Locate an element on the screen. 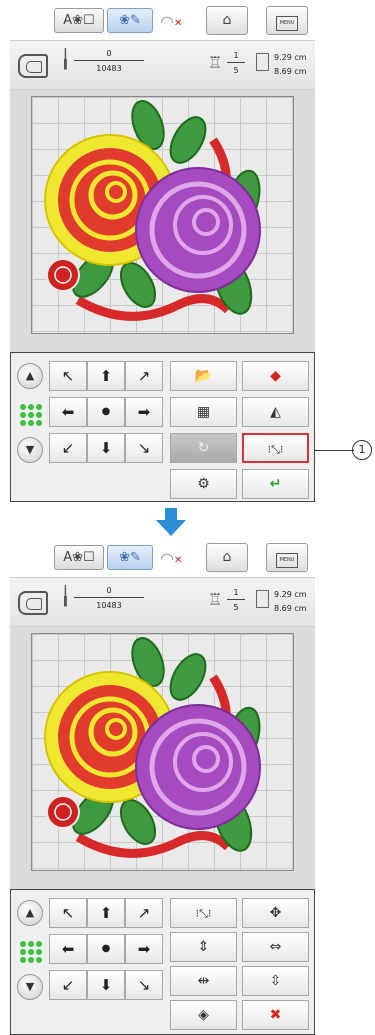 This screenshot has width=375, height=1035. cancel-button: ✖ is located at coordinates (275, 1015).